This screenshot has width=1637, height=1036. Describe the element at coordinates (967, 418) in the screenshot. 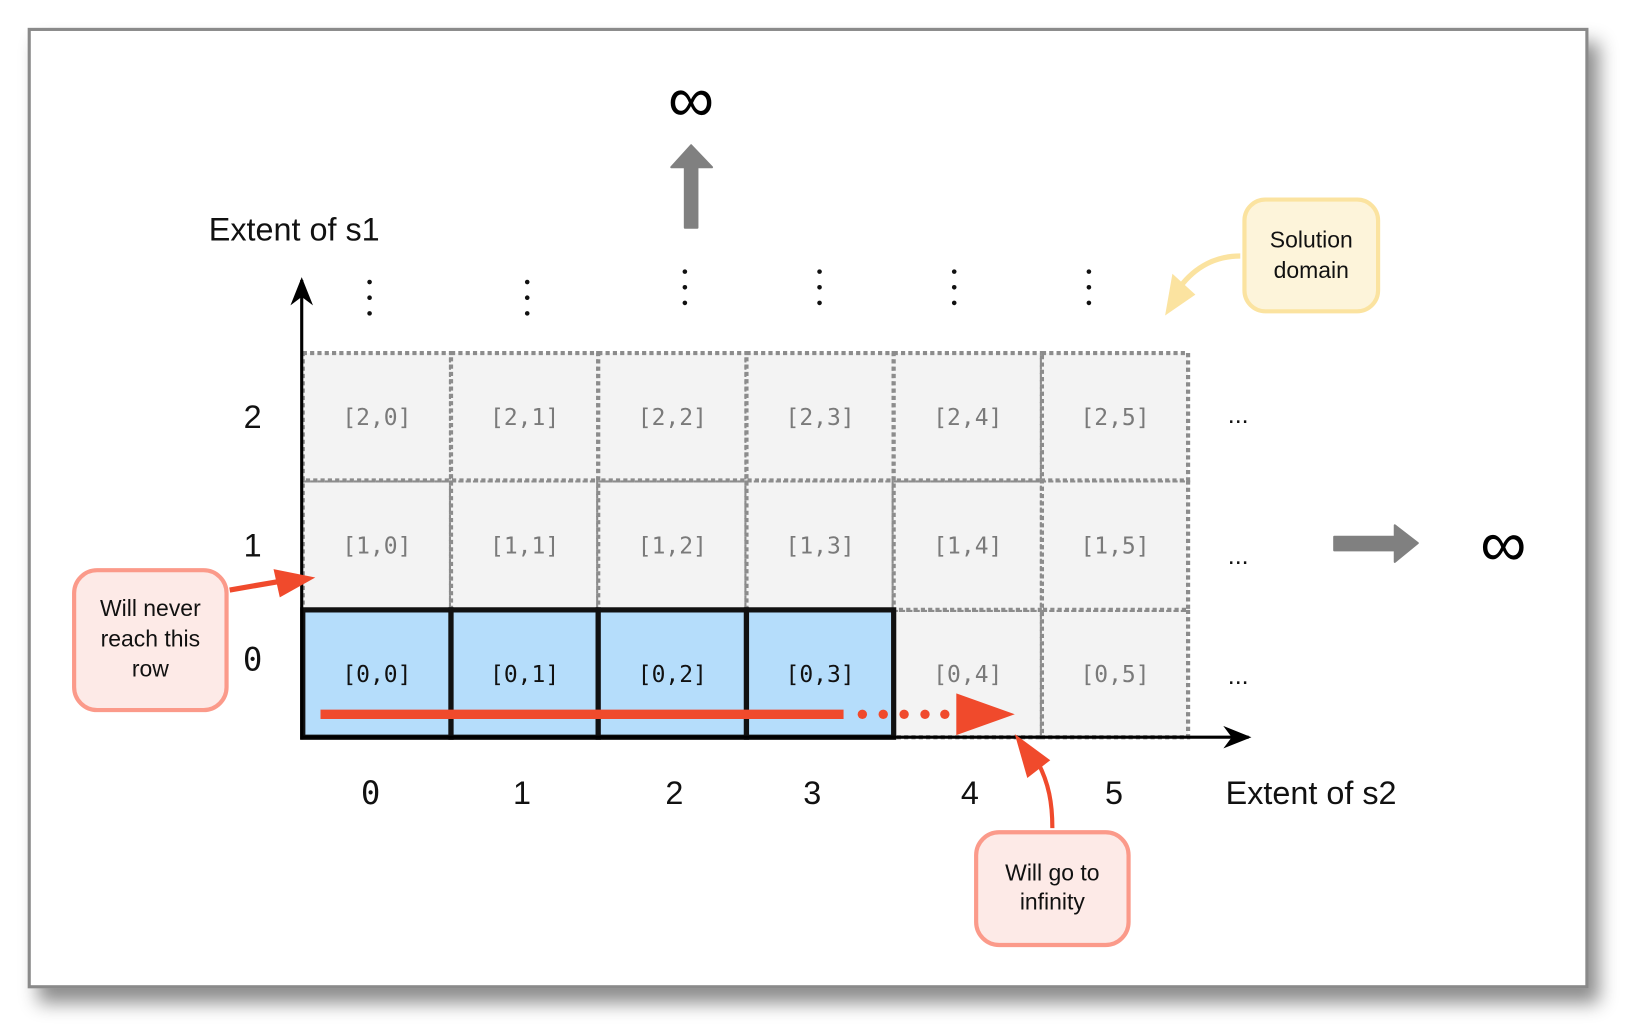

I see `cell-label: [2,4]` at that location.